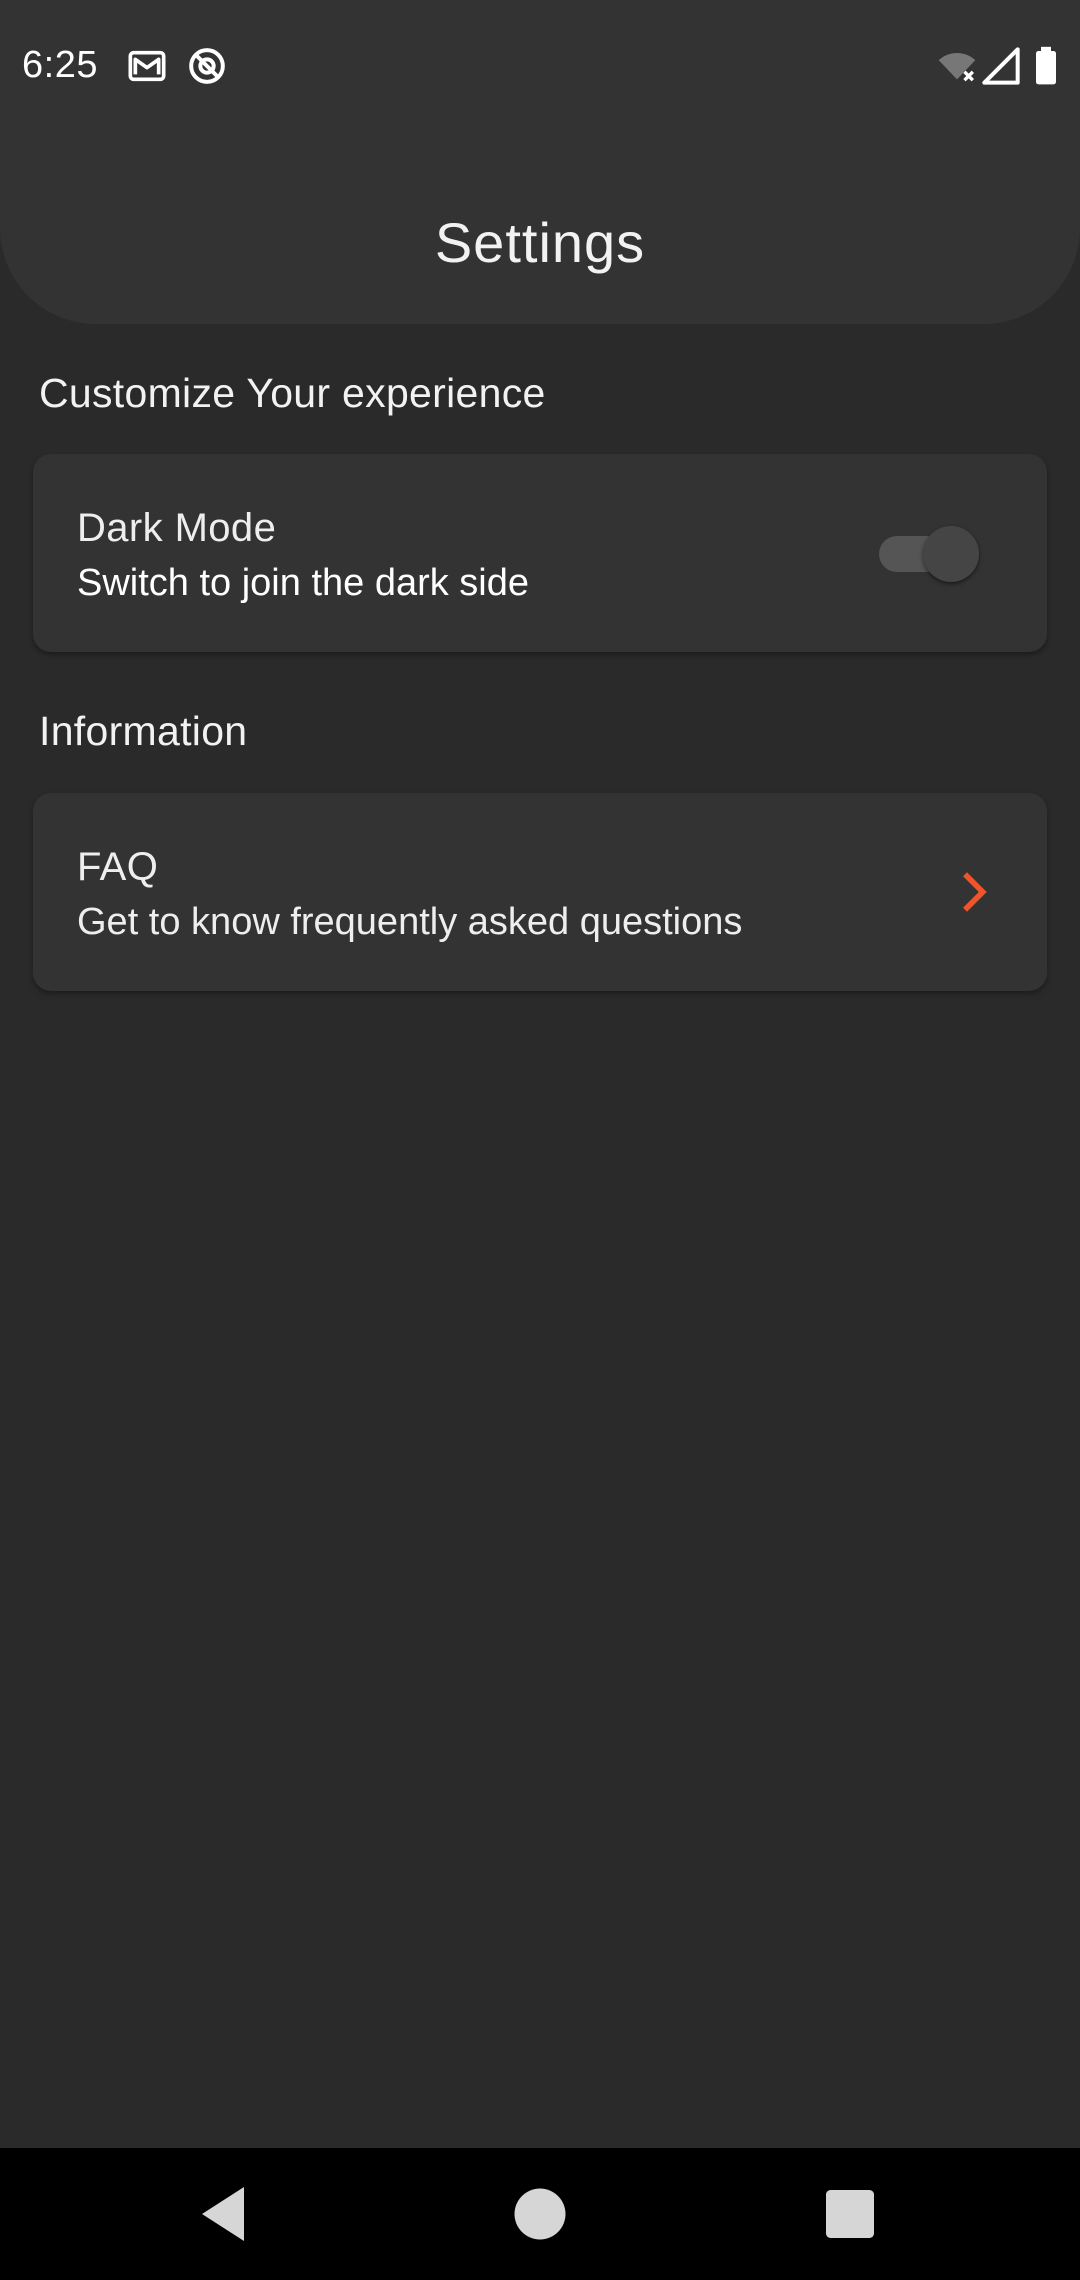 This screenshot has height=2280, width=1080. Describe the element at coordinates (226, 2214) in the screenshot. I see `back-icon` at that location.